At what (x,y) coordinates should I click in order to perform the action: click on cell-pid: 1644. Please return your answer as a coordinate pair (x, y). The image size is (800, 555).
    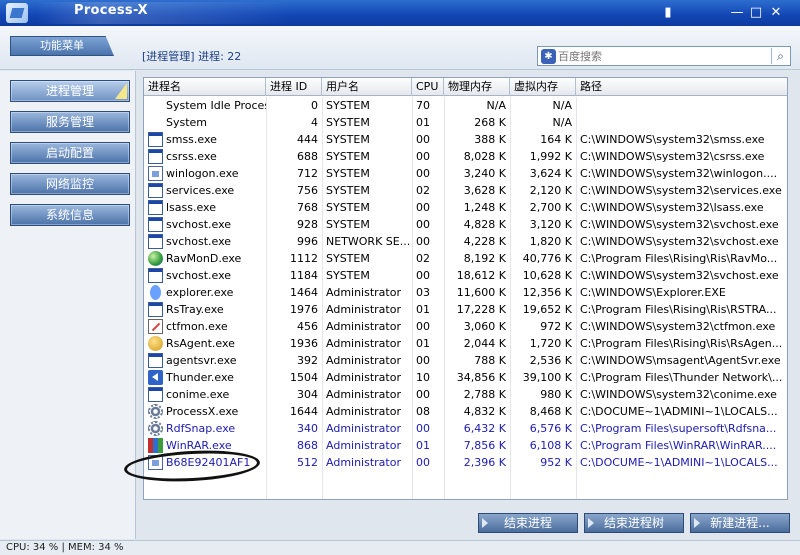
    Looking at the image, I should click on (304, 411).